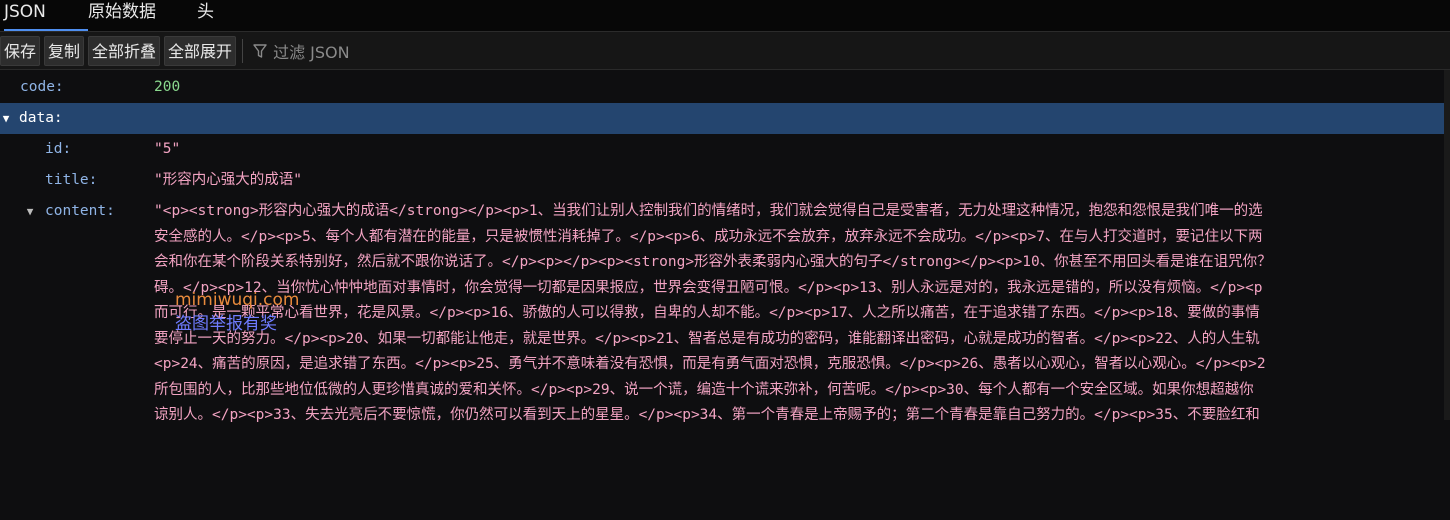 The height and width of the screenshot is (520, 1450). Describe the element at coordinates (167, 149) in the screenshot. I see `value-id: "5"` at that location.